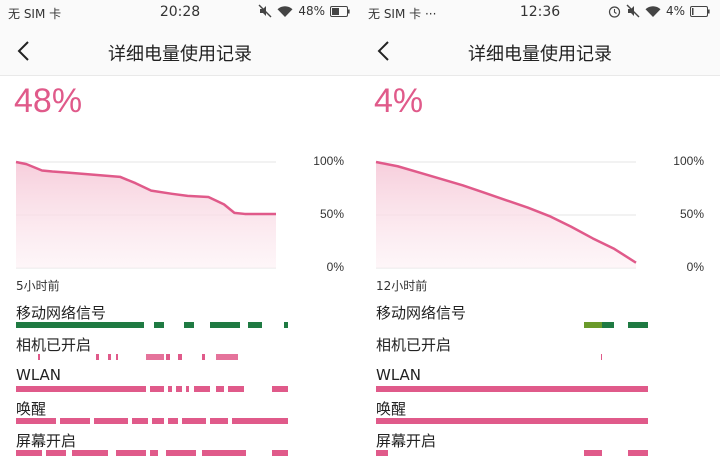 The image size is (720, 476). Describe the element at coordinates (180, 13) in the screenshot. I see `status-bar: 无 SIM 卡 20:28 48%` at that location.